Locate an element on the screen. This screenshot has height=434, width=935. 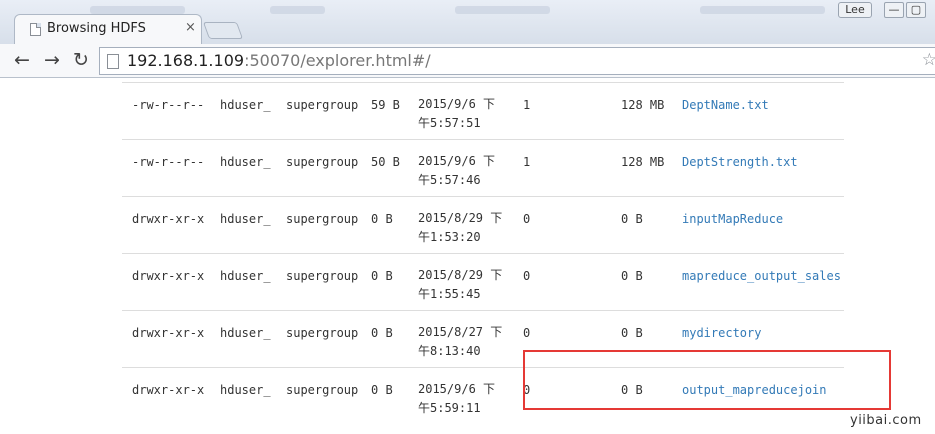
size-cell: 50 B is located at coordinates (385, 162).